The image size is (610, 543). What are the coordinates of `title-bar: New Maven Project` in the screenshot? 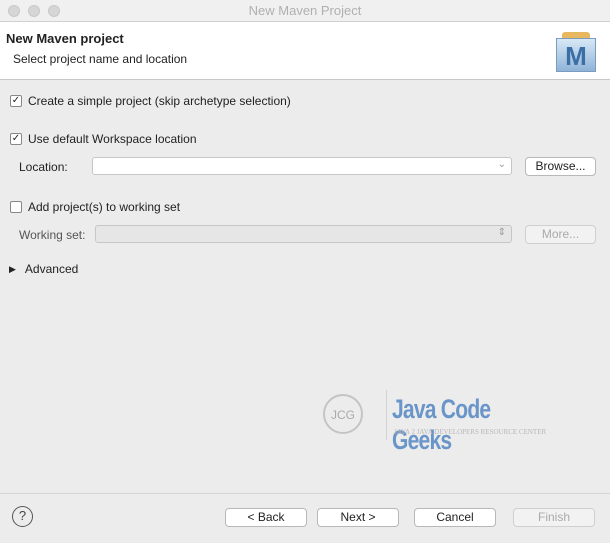 It's located at (305, 11).